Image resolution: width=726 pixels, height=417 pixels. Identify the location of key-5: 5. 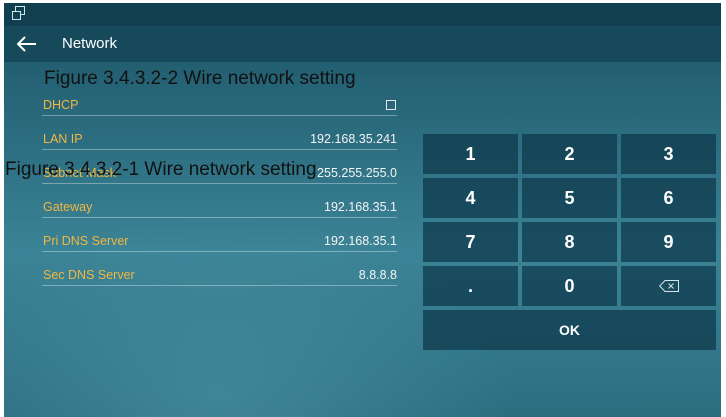
(569, 198).